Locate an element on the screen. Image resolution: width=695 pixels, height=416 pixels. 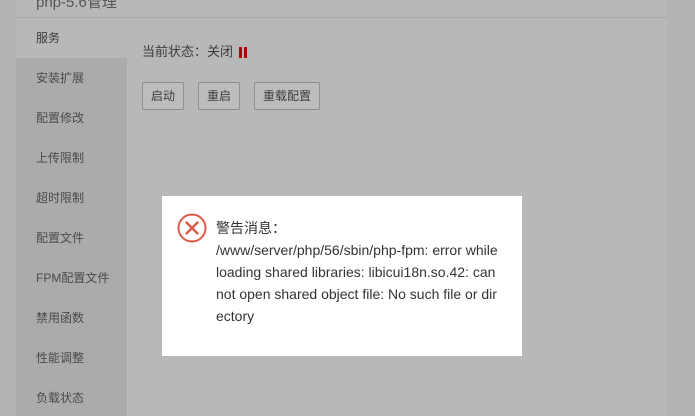
sidebar-item-config-edit: 配置修改 is located at coordinates (71, 118).